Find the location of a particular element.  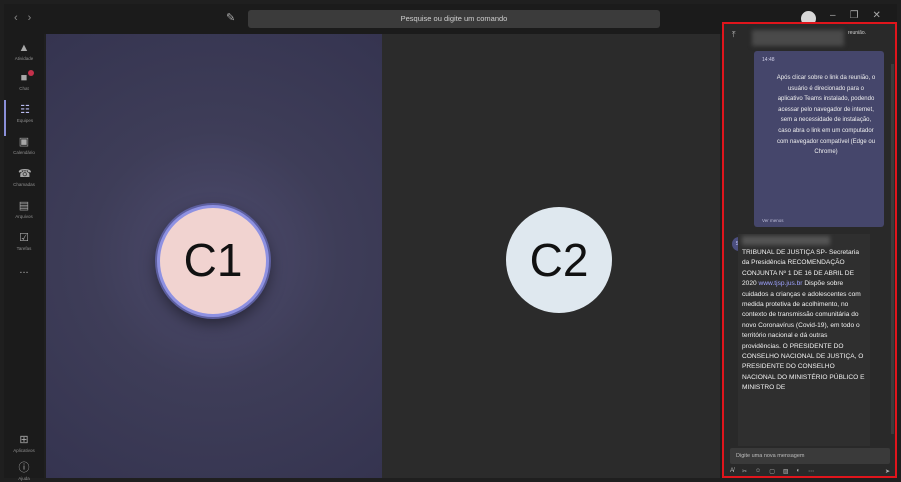

rail-item-teams: ☷ Equipes is located at coordinates (24, 118).